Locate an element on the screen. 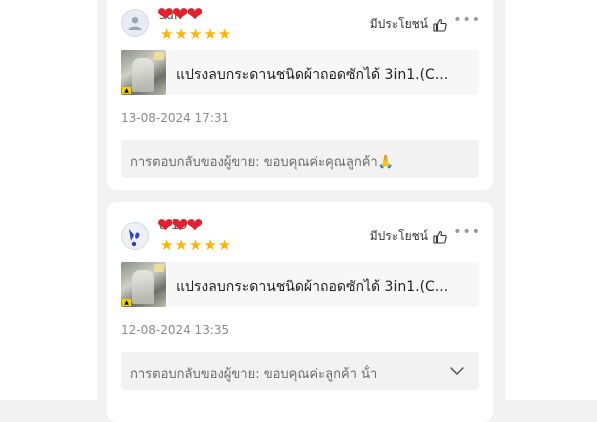 The image size is (597, 422). person-icon is located at coordinates (135, 23).